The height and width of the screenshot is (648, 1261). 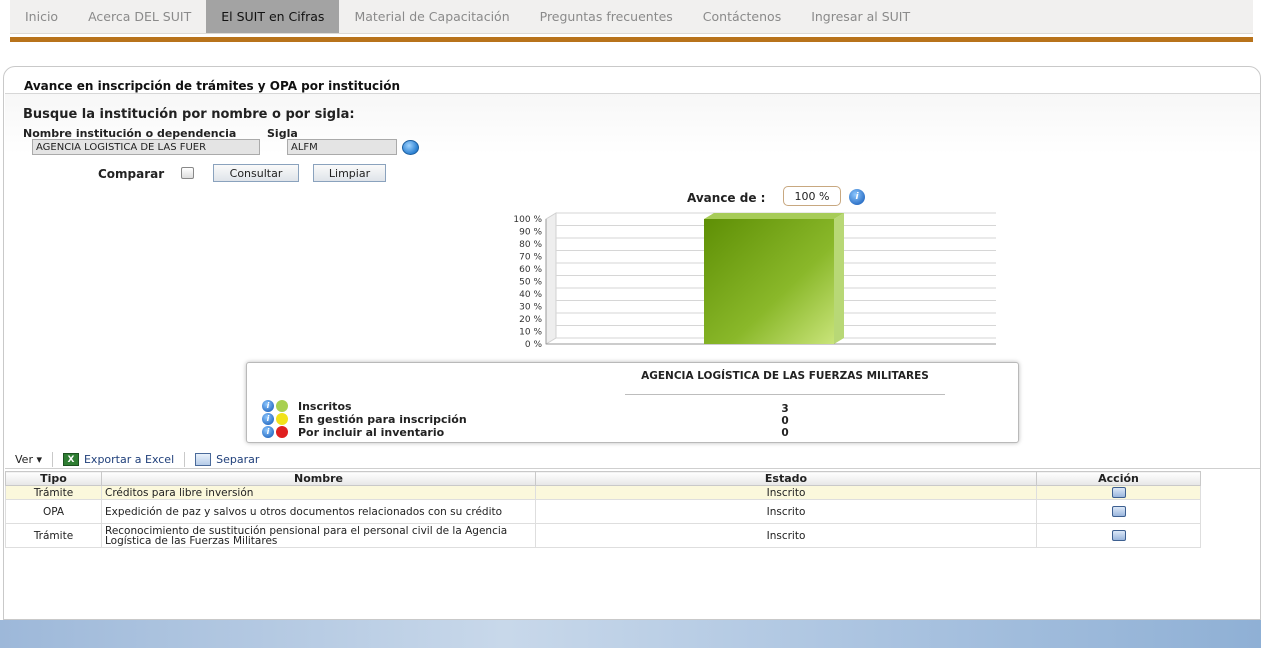 I want to click on summary-label: En gestión para inscripción, so click(x=382, y=419).